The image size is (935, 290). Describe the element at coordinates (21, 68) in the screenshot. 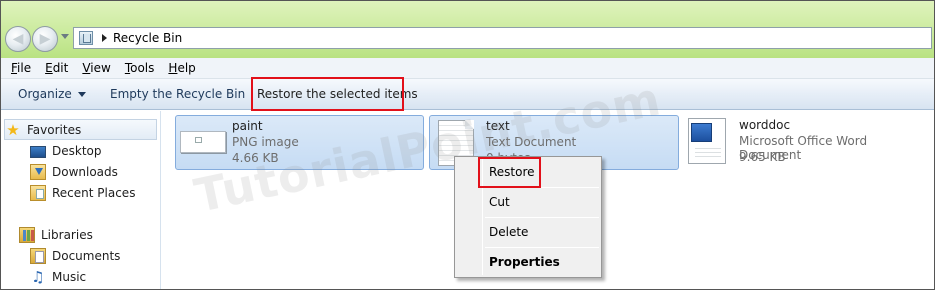

I see `menu-file: File` at that location.